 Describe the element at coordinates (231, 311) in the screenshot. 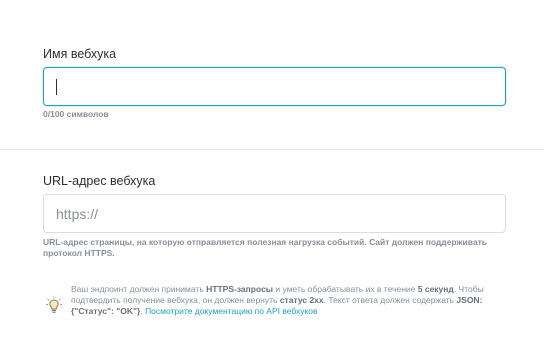

I see `api-docs-link: Посмотрите документацию по API вебхуков` at that location.